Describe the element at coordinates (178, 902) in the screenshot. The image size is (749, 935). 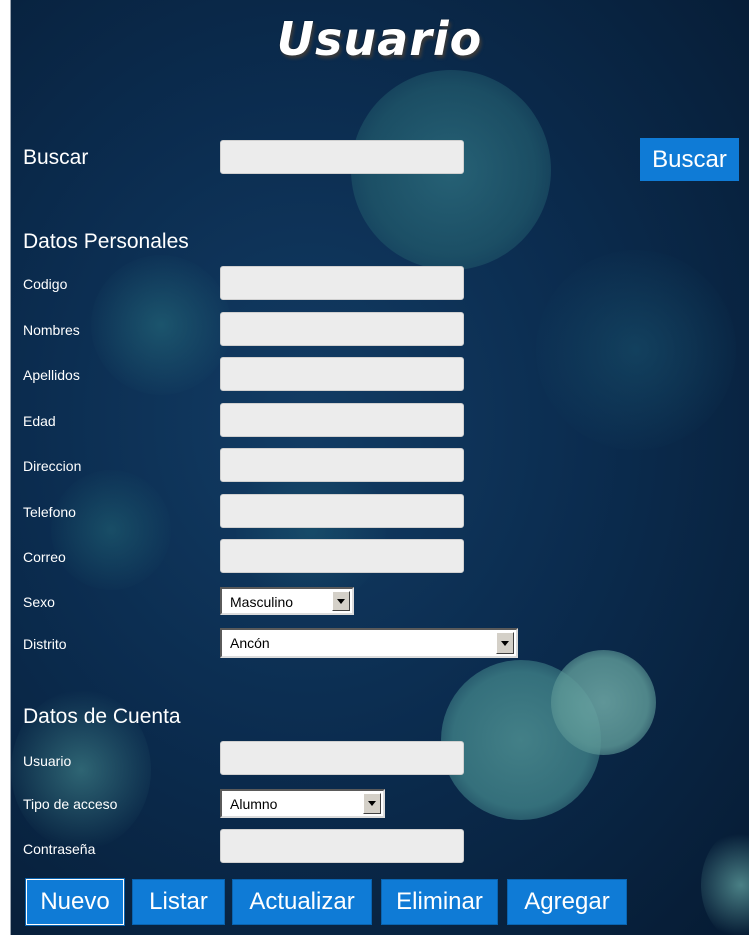
I see `listar-button: Listar` at that location.